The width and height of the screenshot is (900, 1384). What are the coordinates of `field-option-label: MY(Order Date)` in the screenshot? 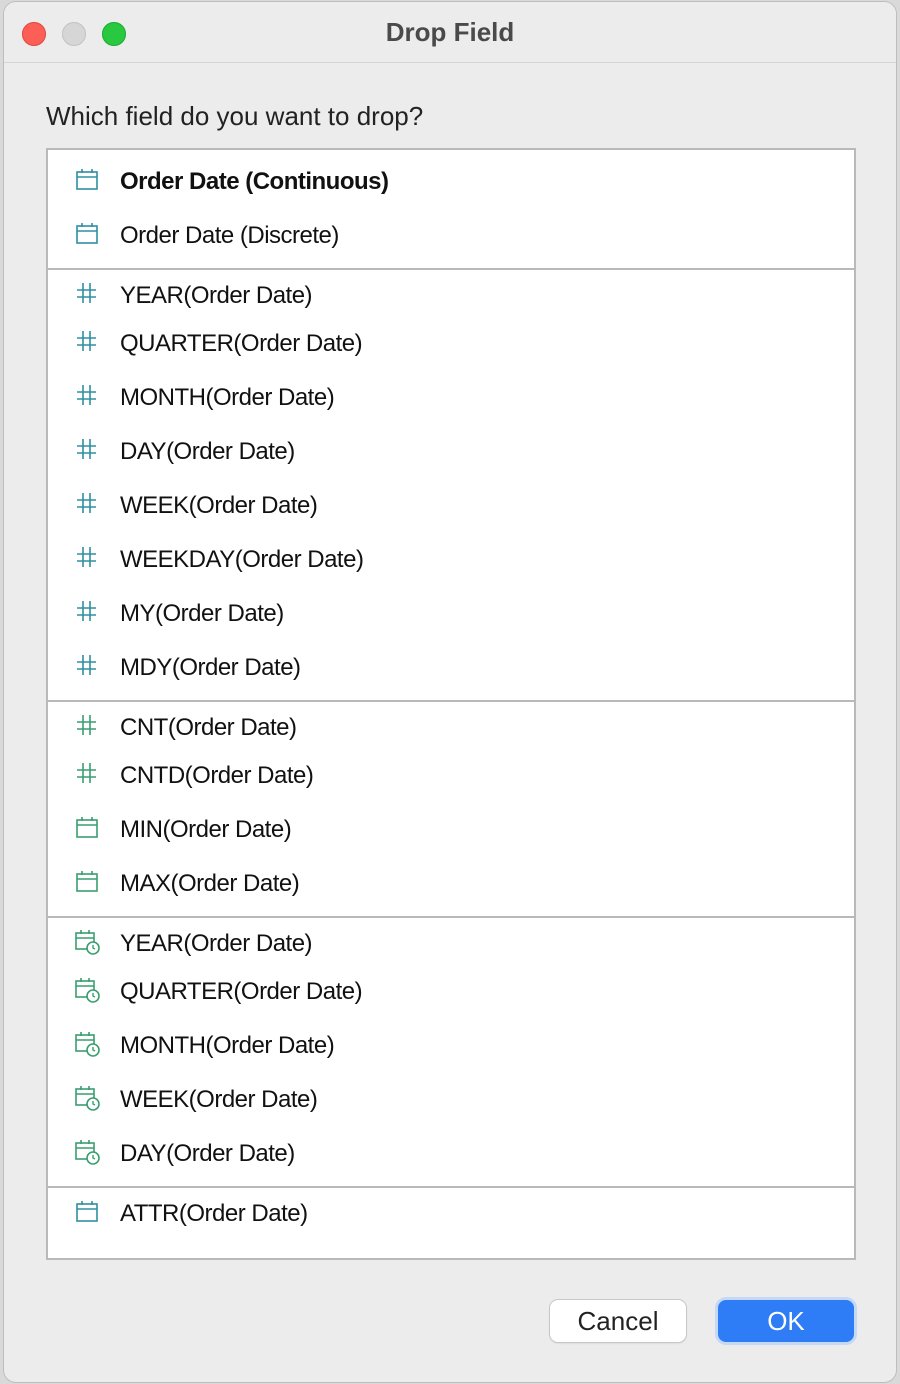 It's located at (202, 613).